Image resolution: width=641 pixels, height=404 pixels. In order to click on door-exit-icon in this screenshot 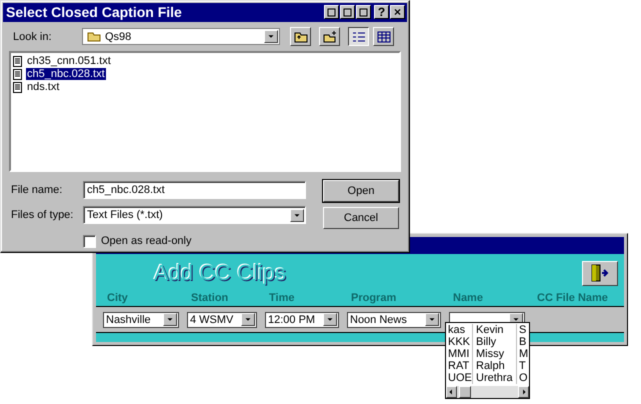, I will do `click(600, 273)`.